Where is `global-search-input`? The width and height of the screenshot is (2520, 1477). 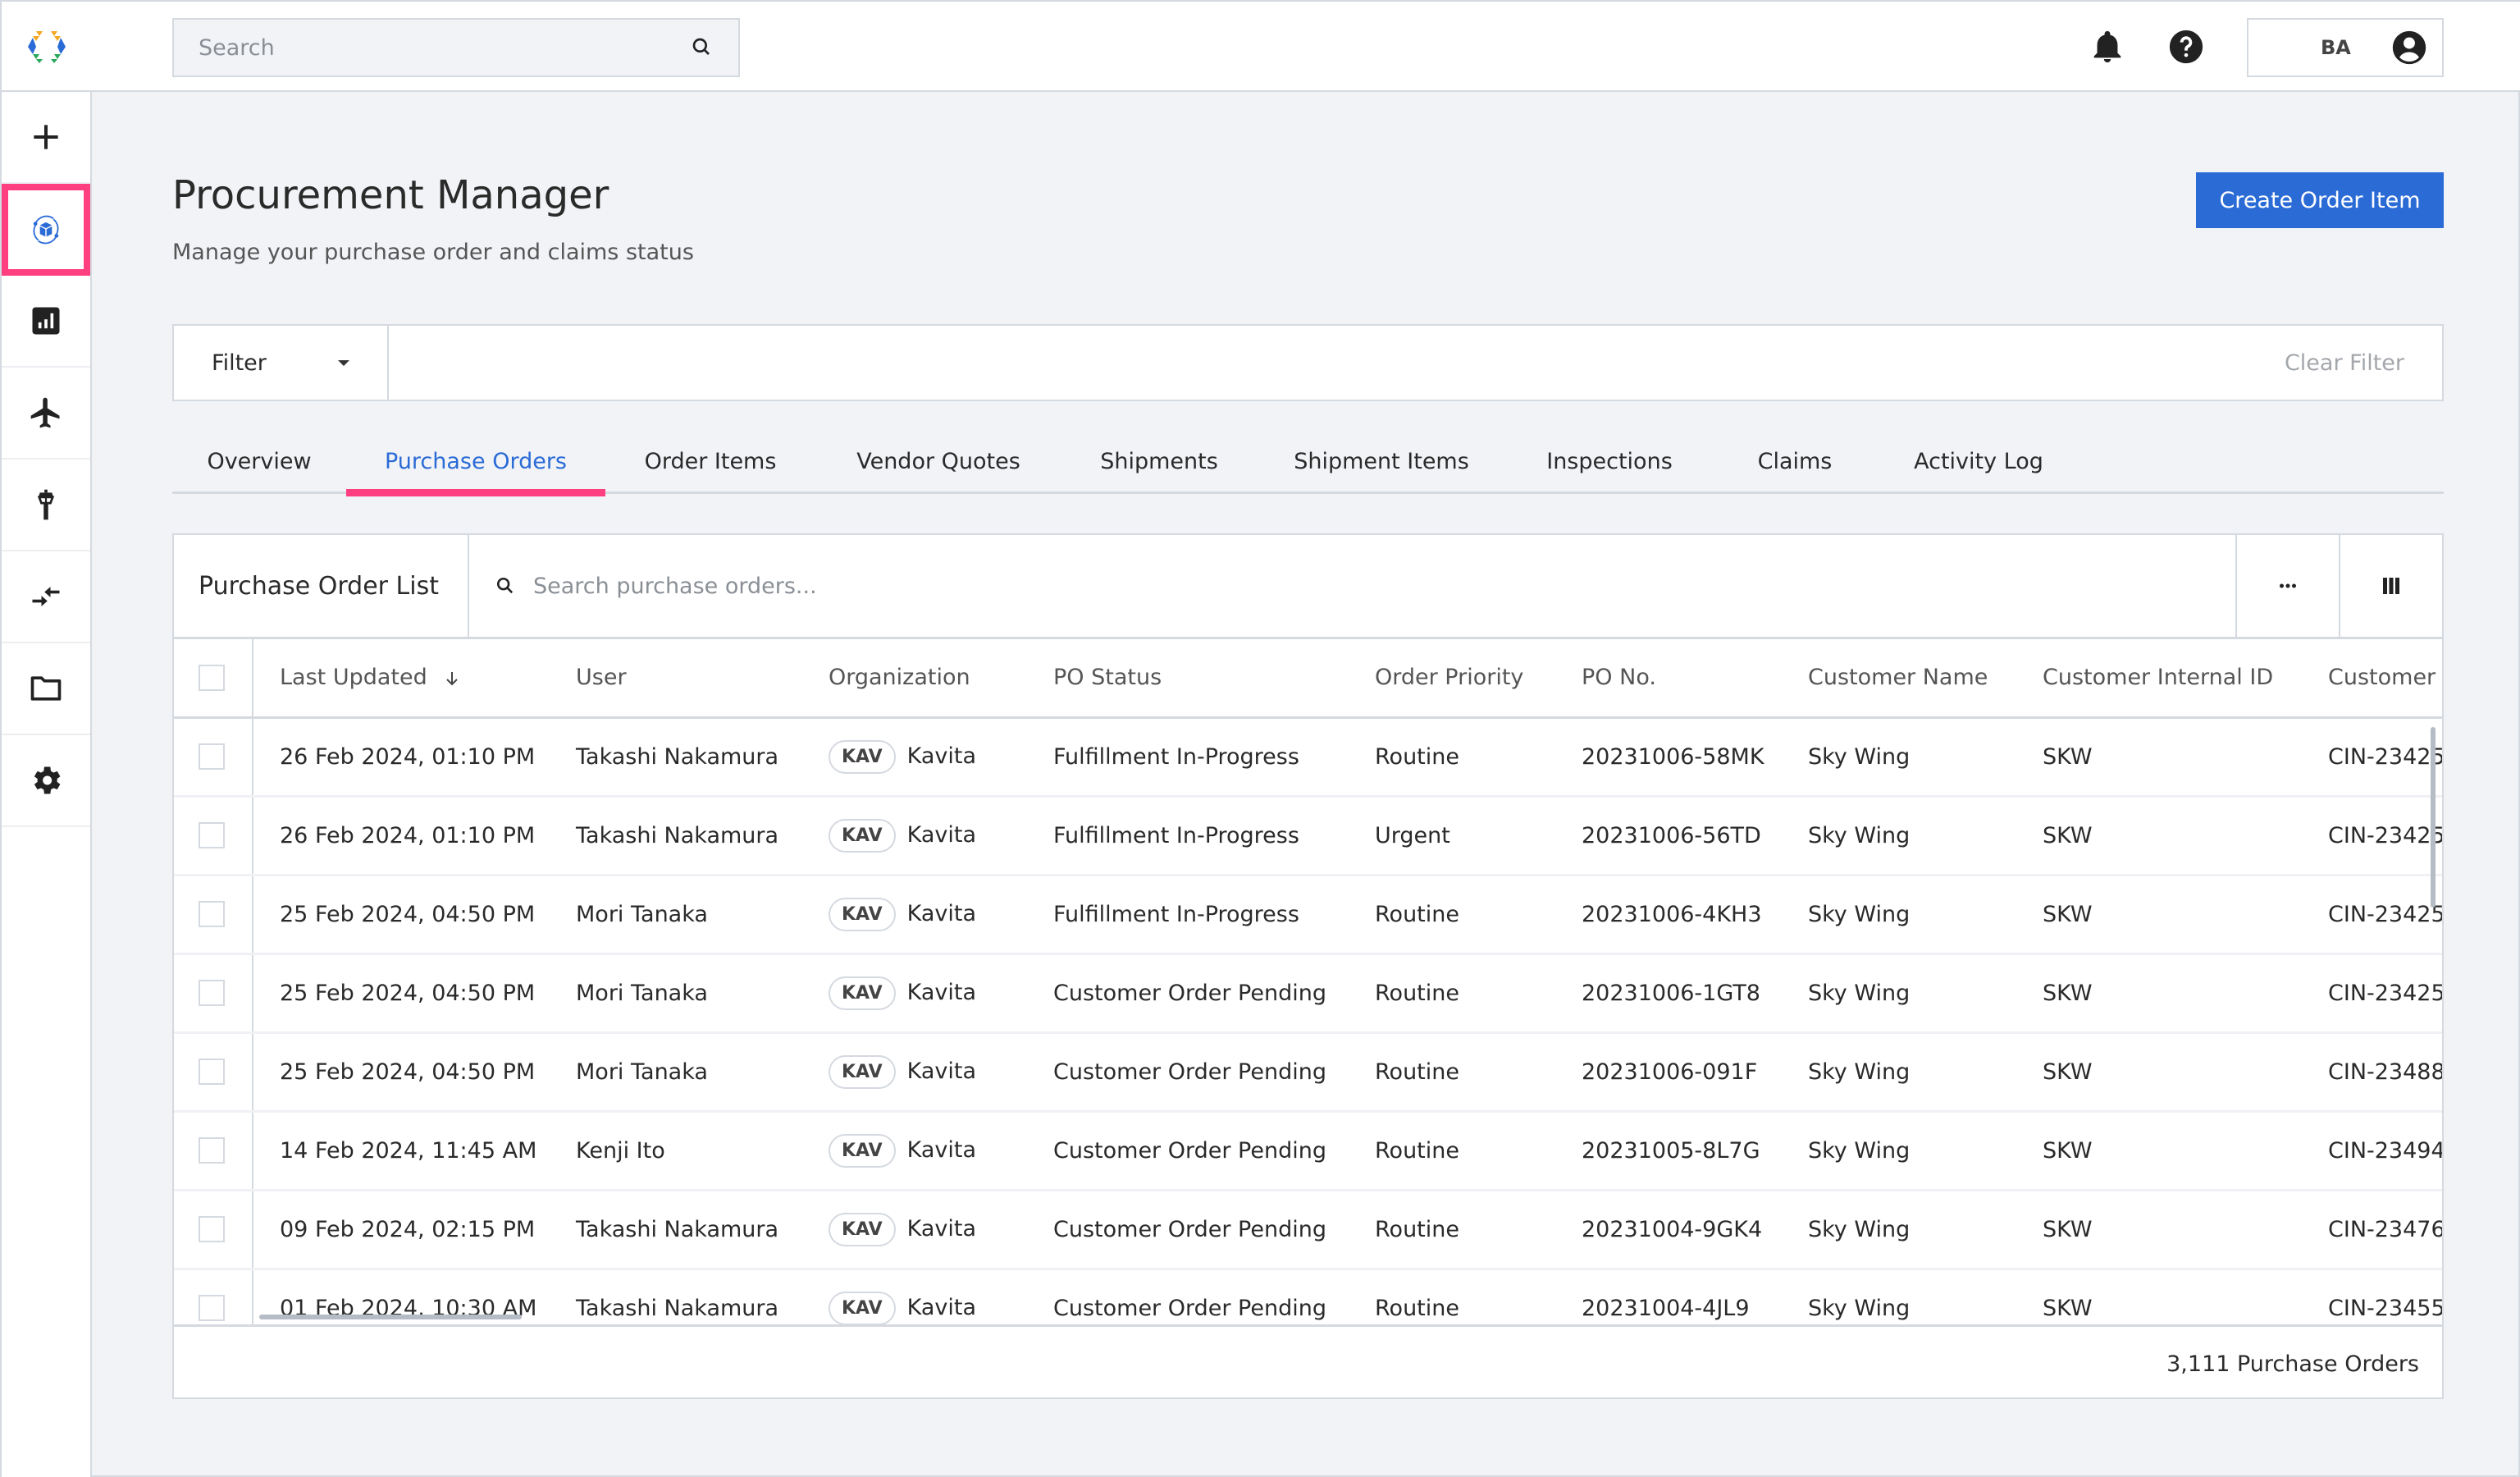
global-search-input is located at coordinates (444, 47).